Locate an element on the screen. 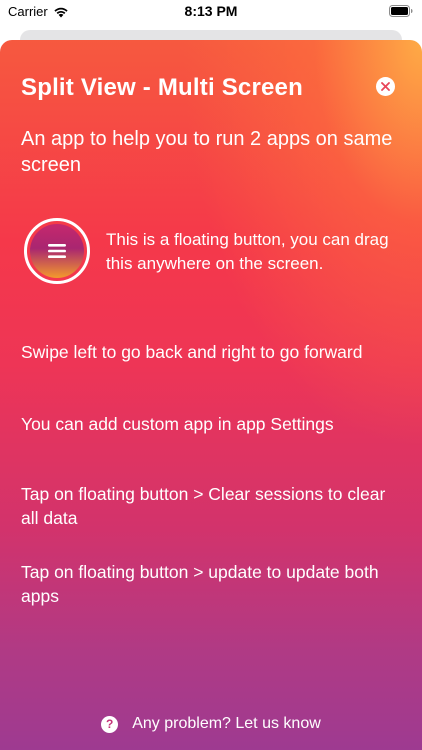 This screenshot has height=750, width=422. status-bar: Carrier 8:13 PM is located at coordinates (211, 12).